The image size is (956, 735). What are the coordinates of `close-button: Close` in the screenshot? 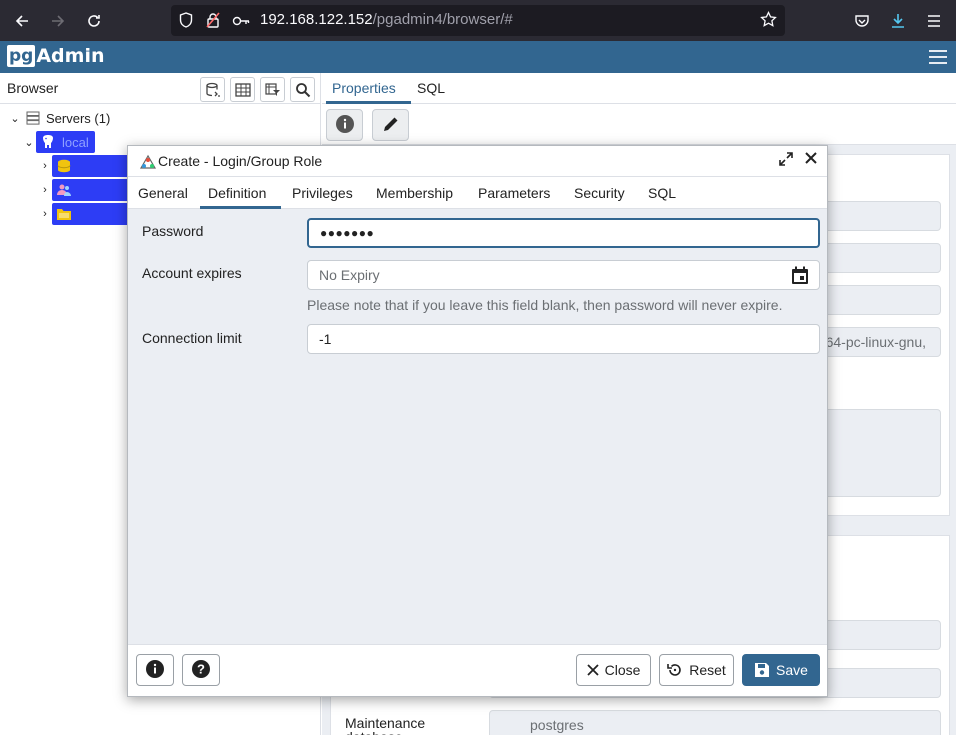 It's located at (613, 670).